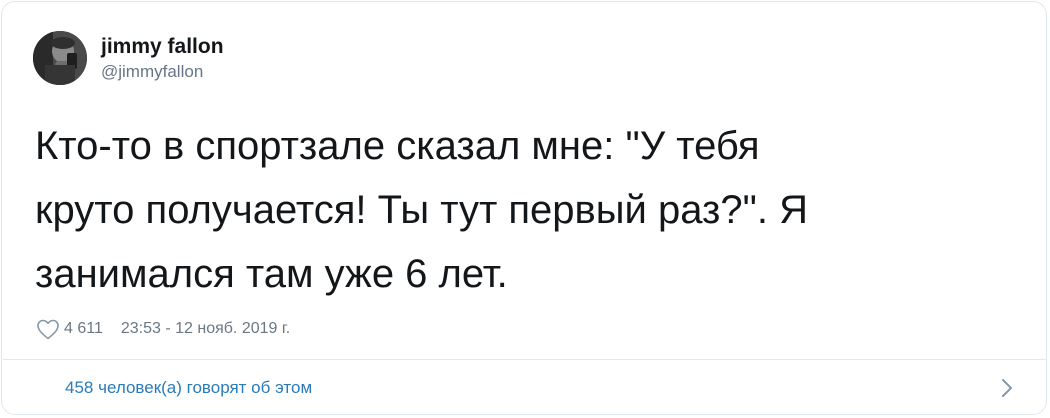 Image resolution: width=1050 pixels, height=418 pixels. I want to click on like-button: 4 611, so click(69, 329).